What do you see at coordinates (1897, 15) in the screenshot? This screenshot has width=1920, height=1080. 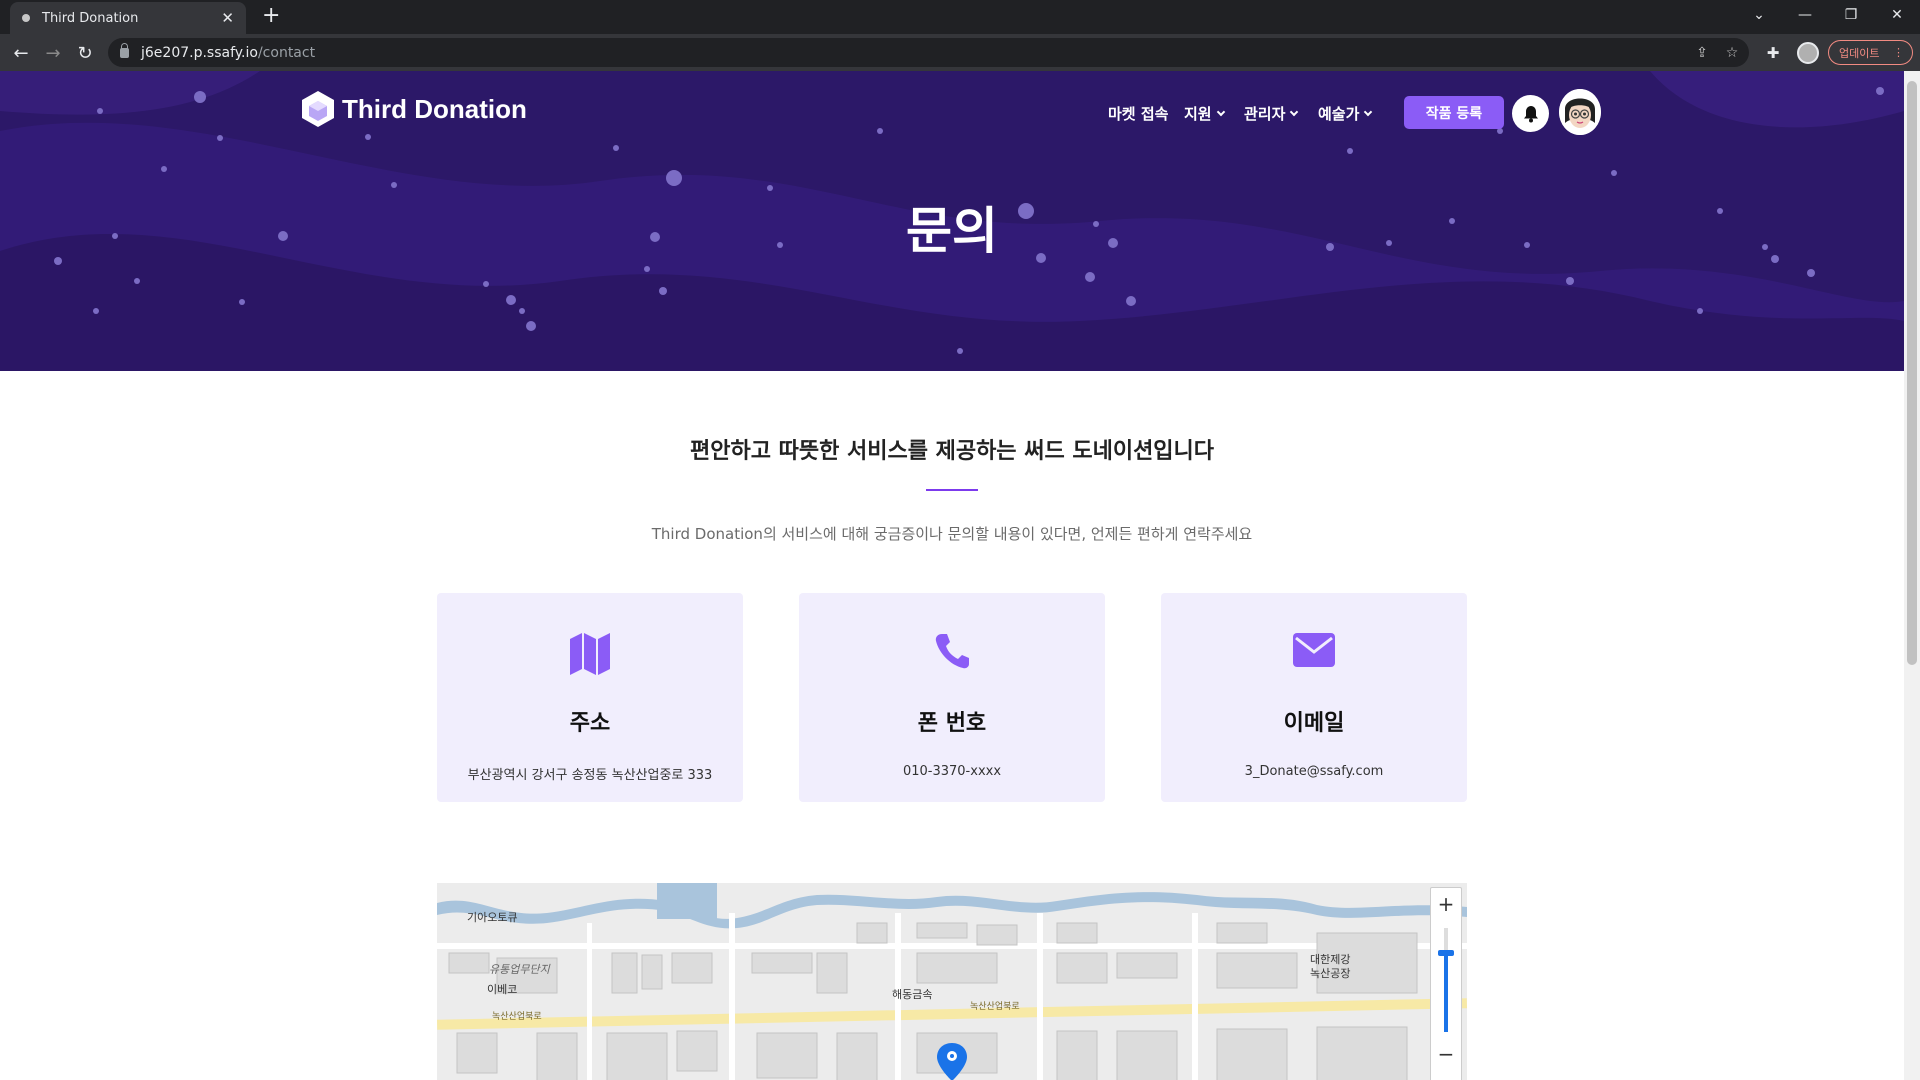 I see `window-close-icon: ✕` at bounding box center [1897, 15].